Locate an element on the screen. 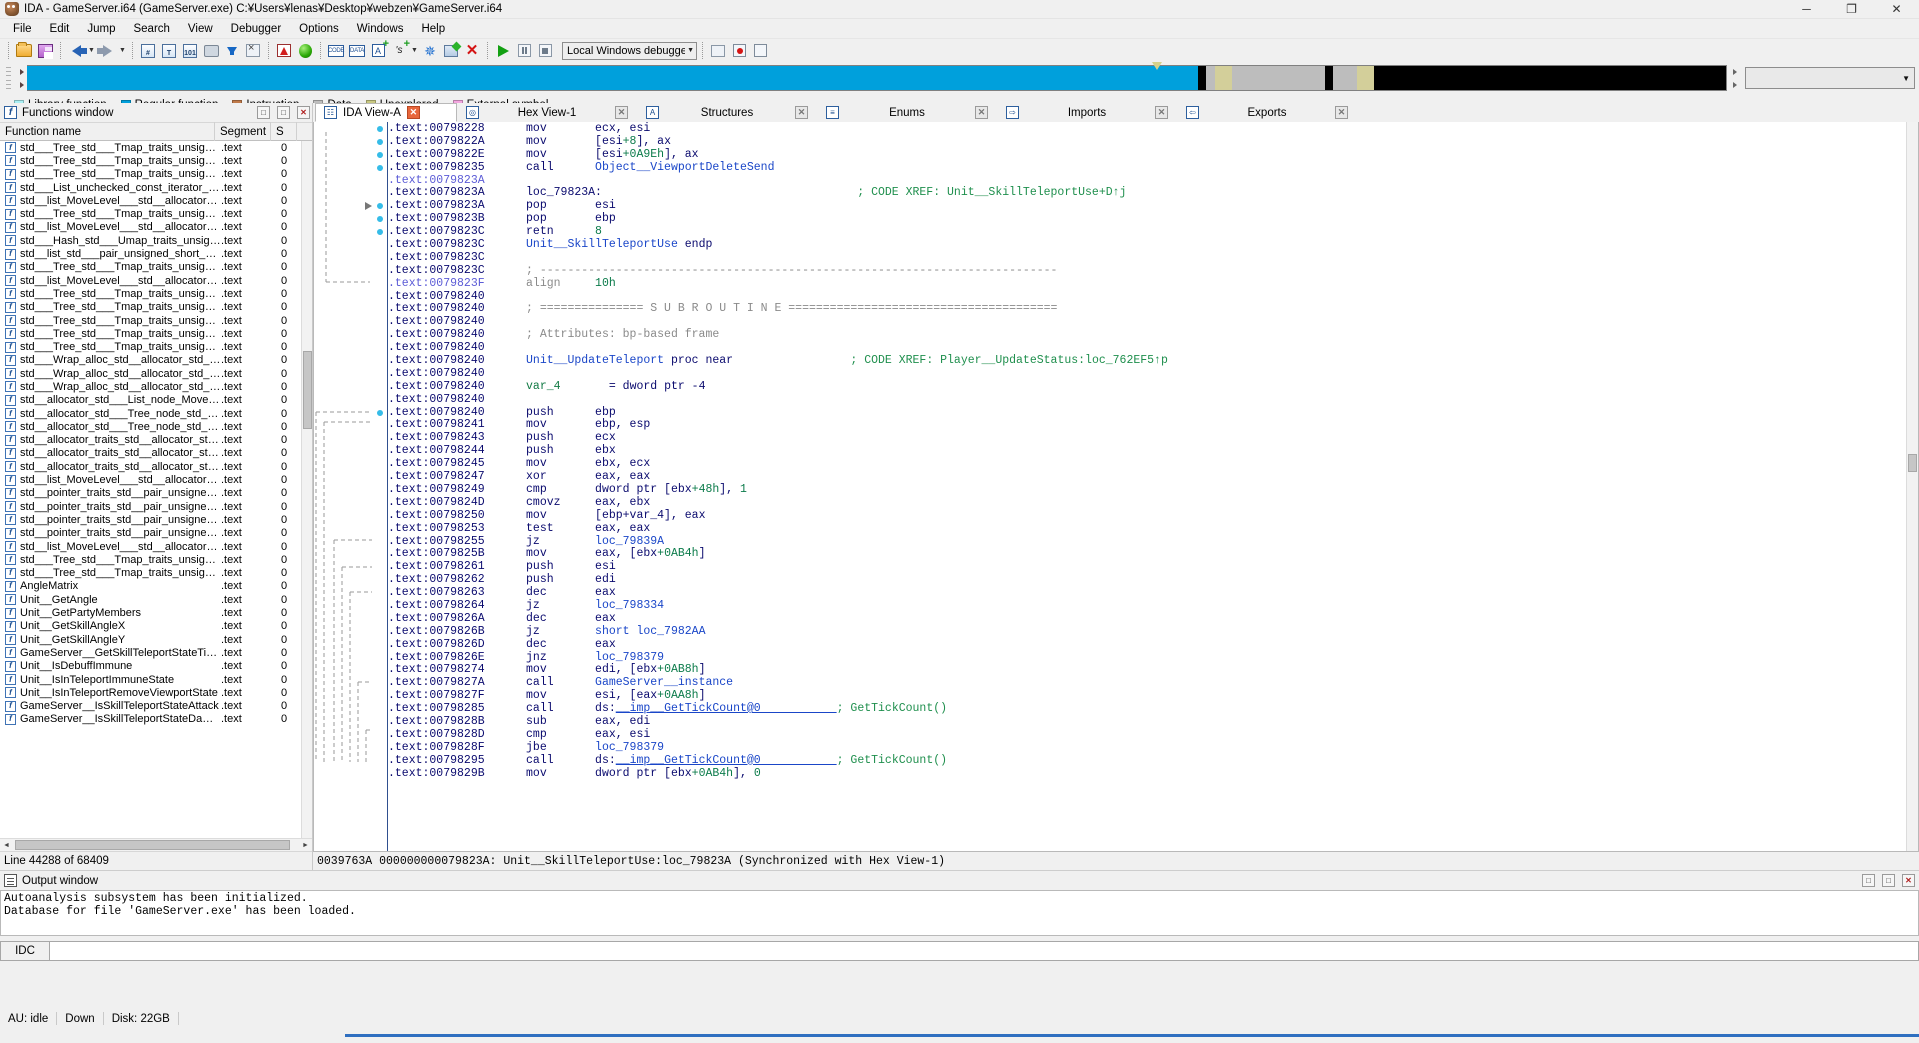 The height and width of the screenshot is (1043, 1919). menu-view: View is located at coordinates (200, 29).